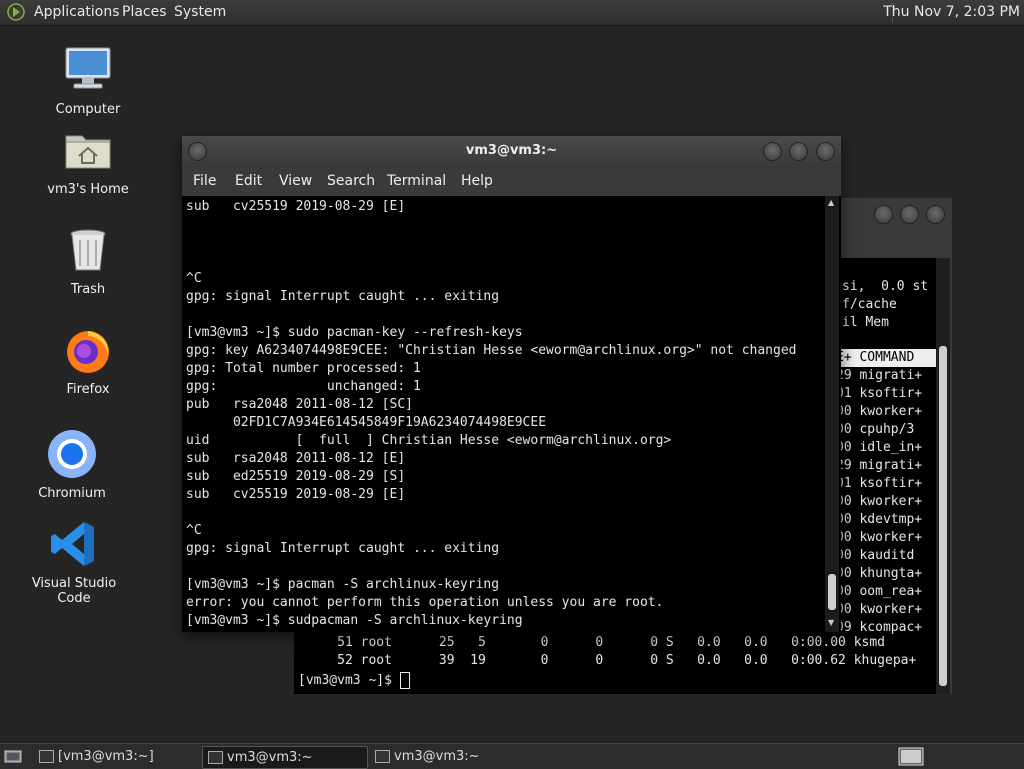  I want to click on terminal-menubar: File Edit View Search Terminal Help, so click(511, 181).